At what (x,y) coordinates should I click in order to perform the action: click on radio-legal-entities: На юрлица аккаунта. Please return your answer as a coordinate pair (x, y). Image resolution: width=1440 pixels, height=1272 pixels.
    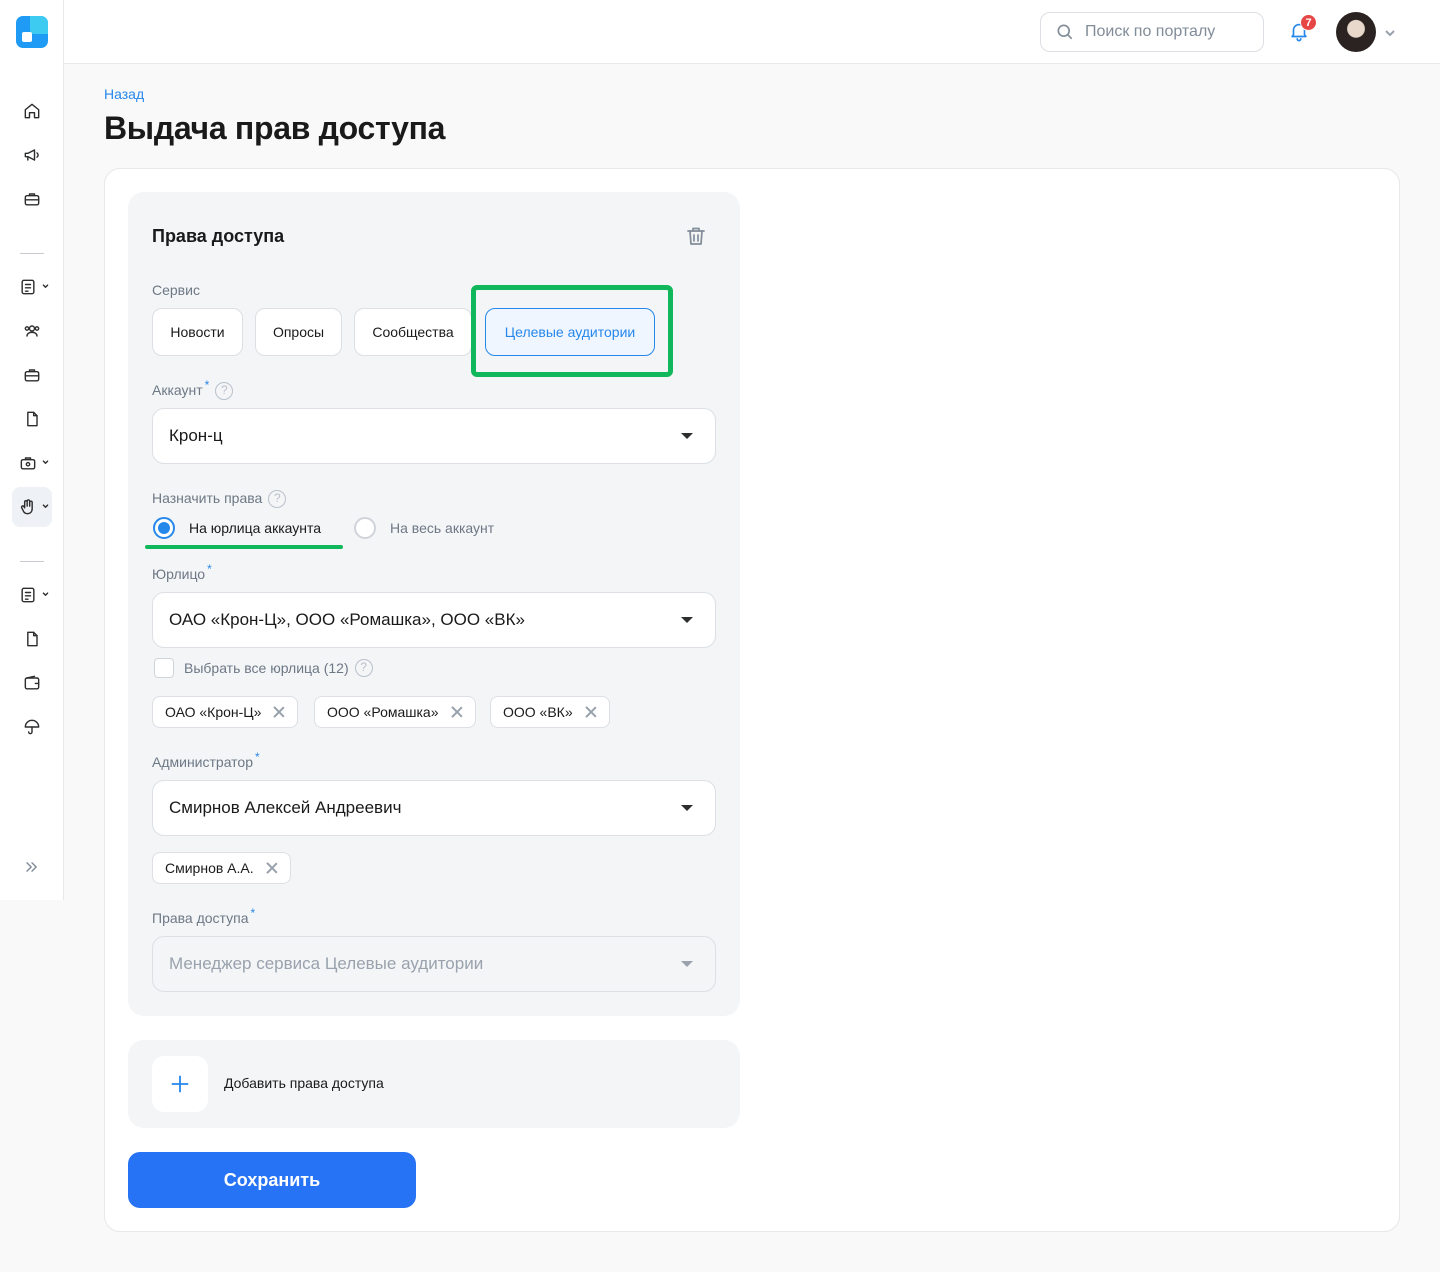
    Looking at the image, I should click on (237, 528).